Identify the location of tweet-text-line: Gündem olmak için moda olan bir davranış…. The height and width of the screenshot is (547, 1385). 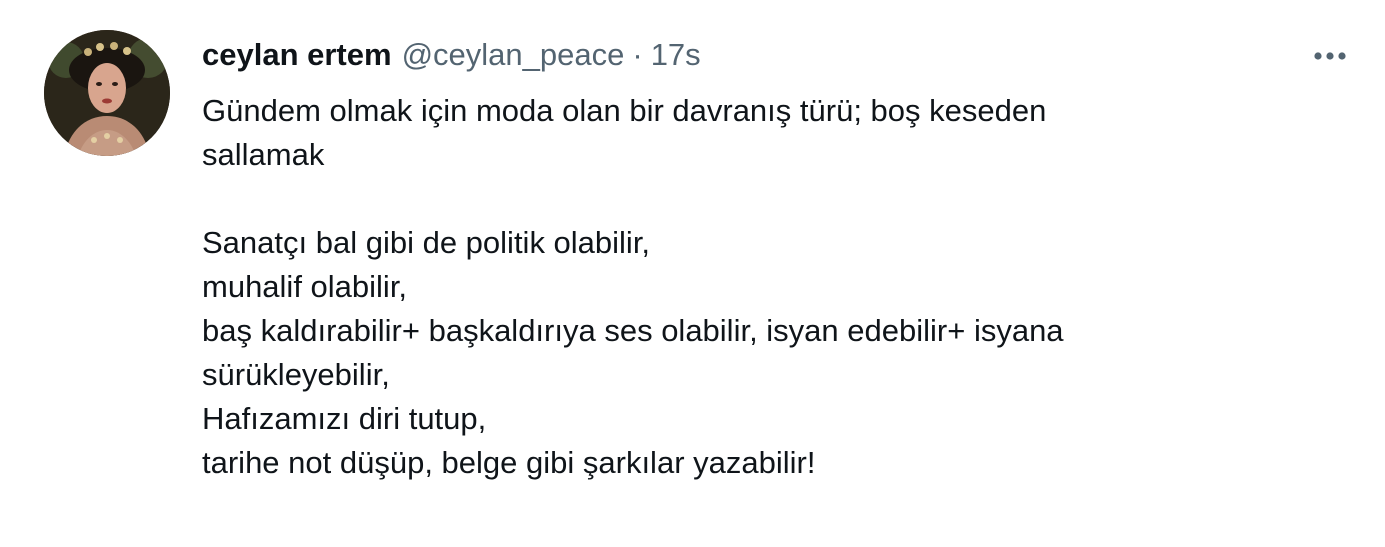
(624, 110).